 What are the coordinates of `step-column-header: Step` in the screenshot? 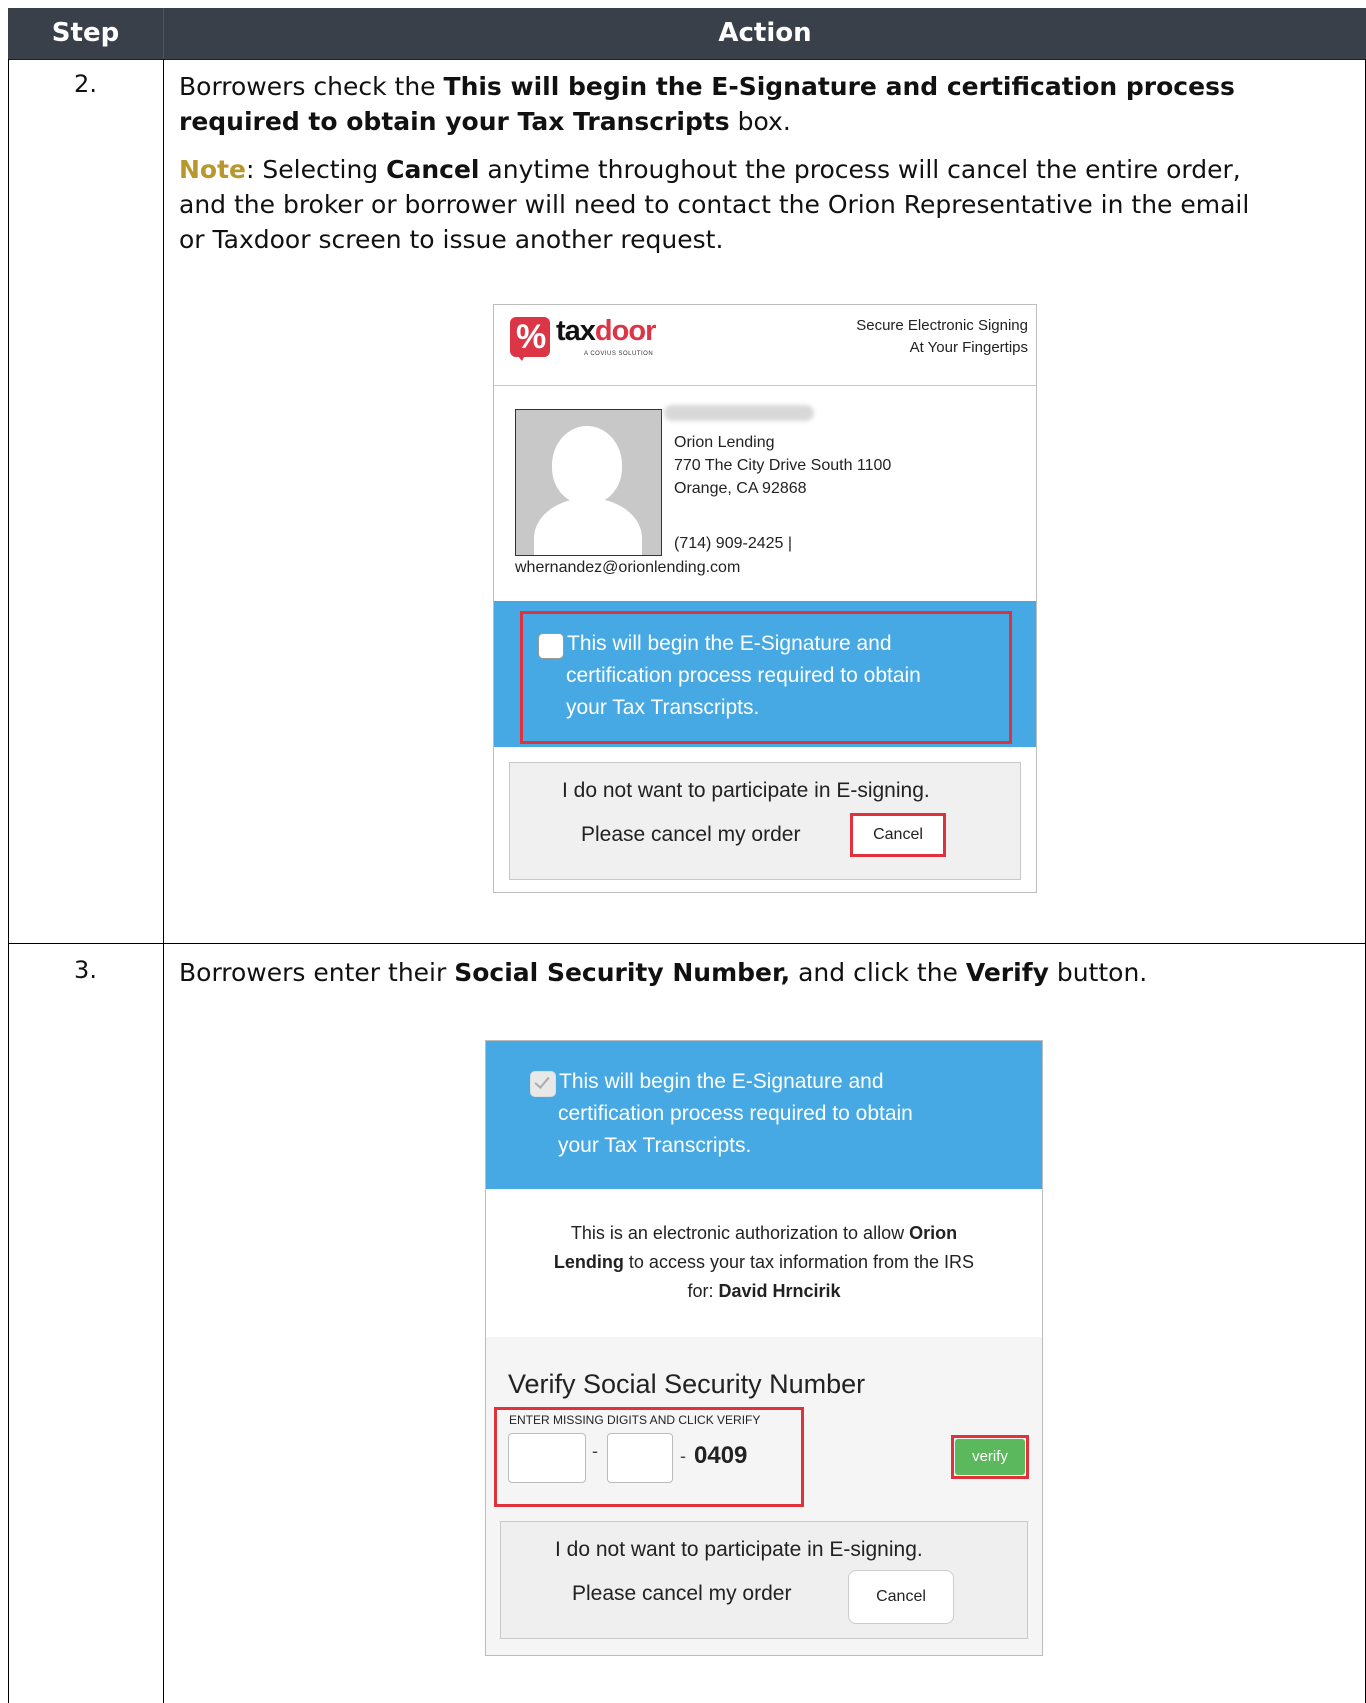 It's located at (86, 33).